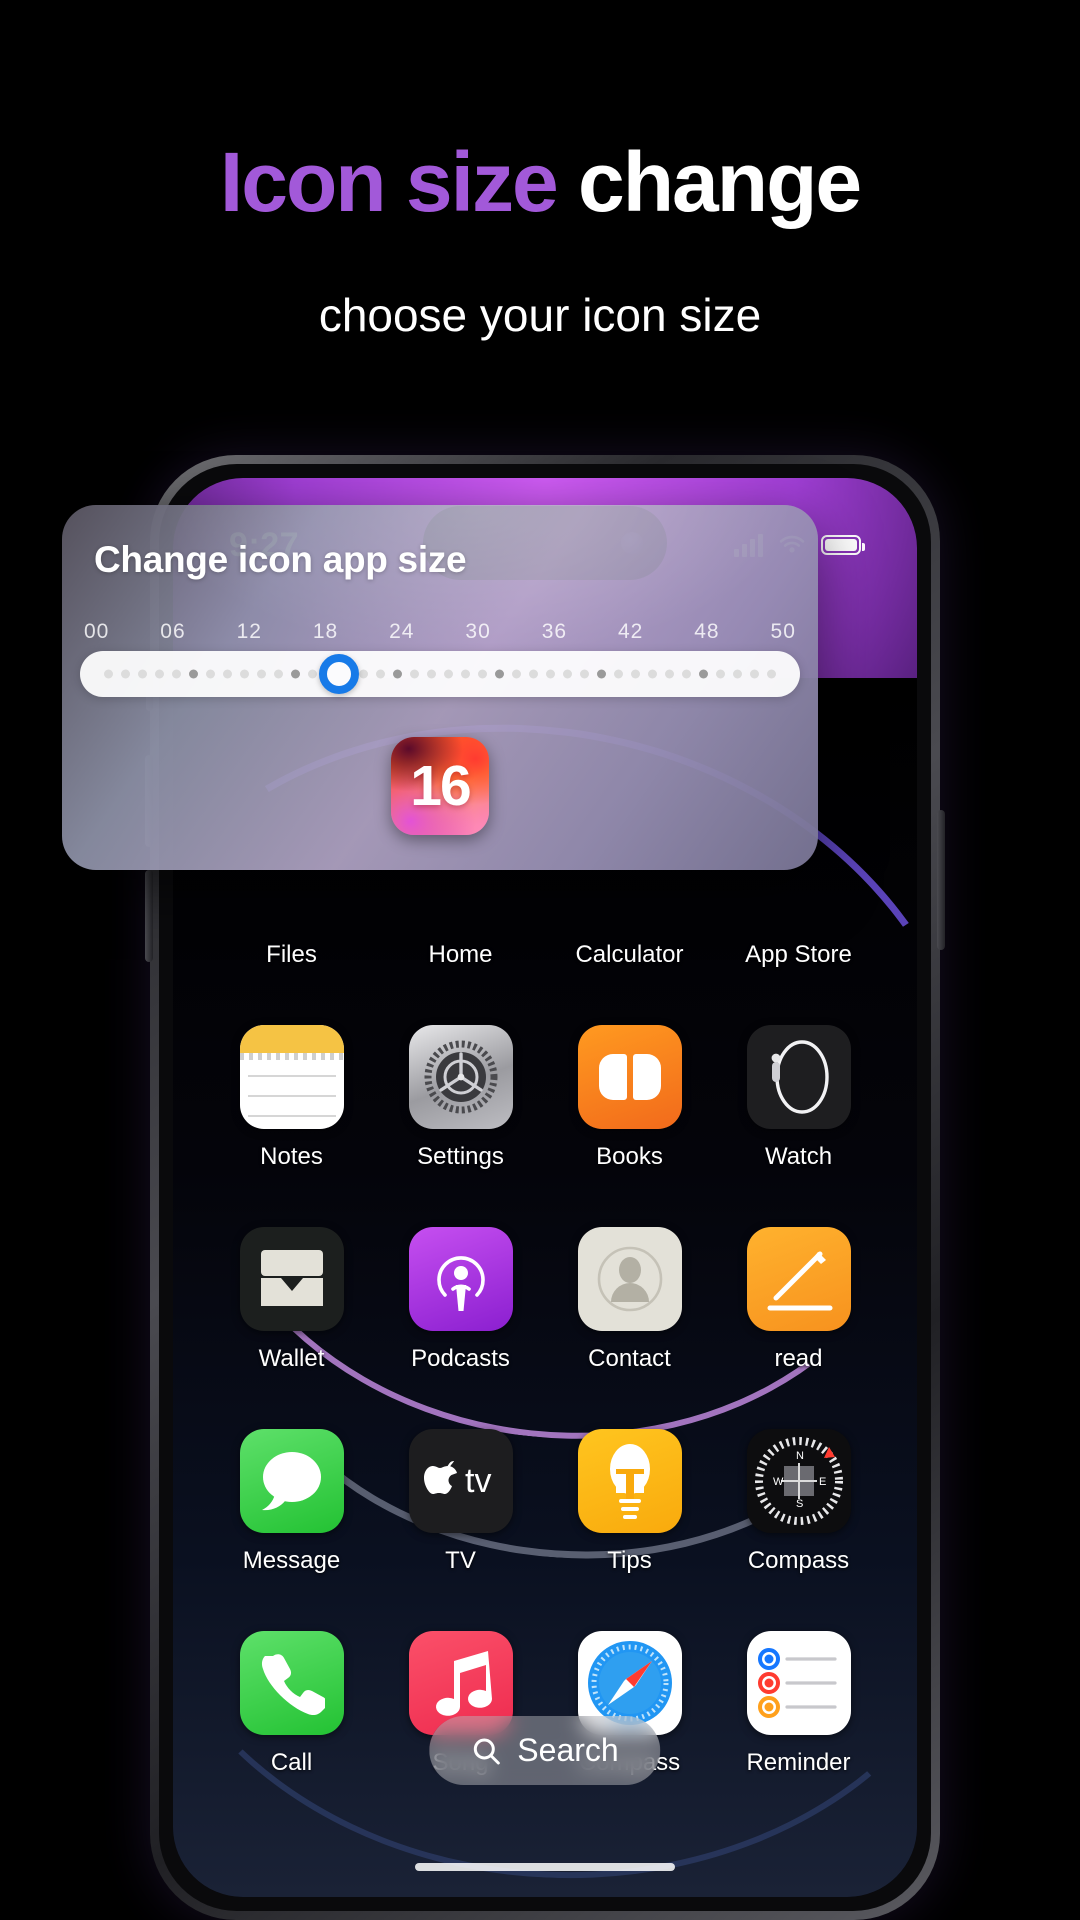  Describe the element at coordinates (783, 631) in the screenshot. I see `ruler-label: 50` at that location.